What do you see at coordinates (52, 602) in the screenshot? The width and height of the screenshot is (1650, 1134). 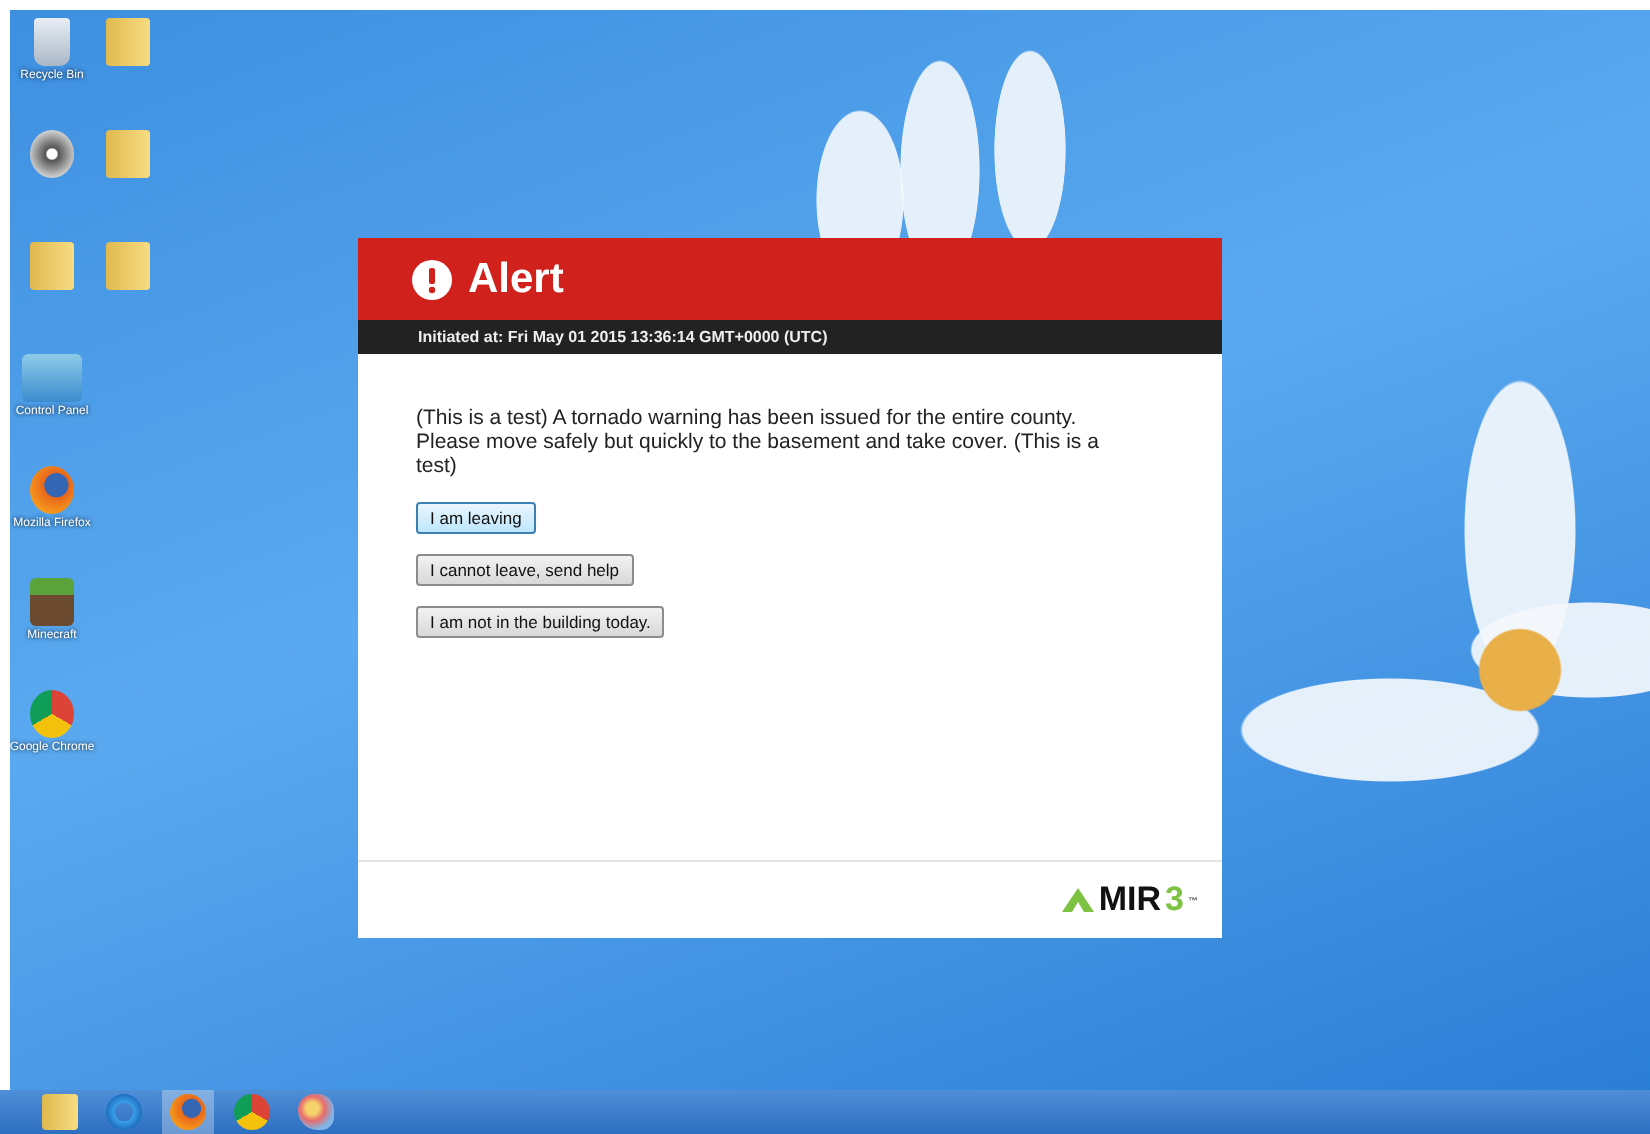 I see `minecraft-icon` at bounding box center [52, 602].